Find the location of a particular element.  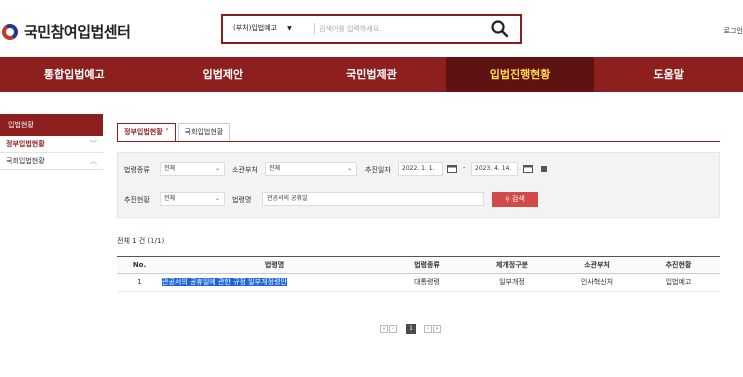

law-type-label: 법령종류 is located at coordinates (137, 170).